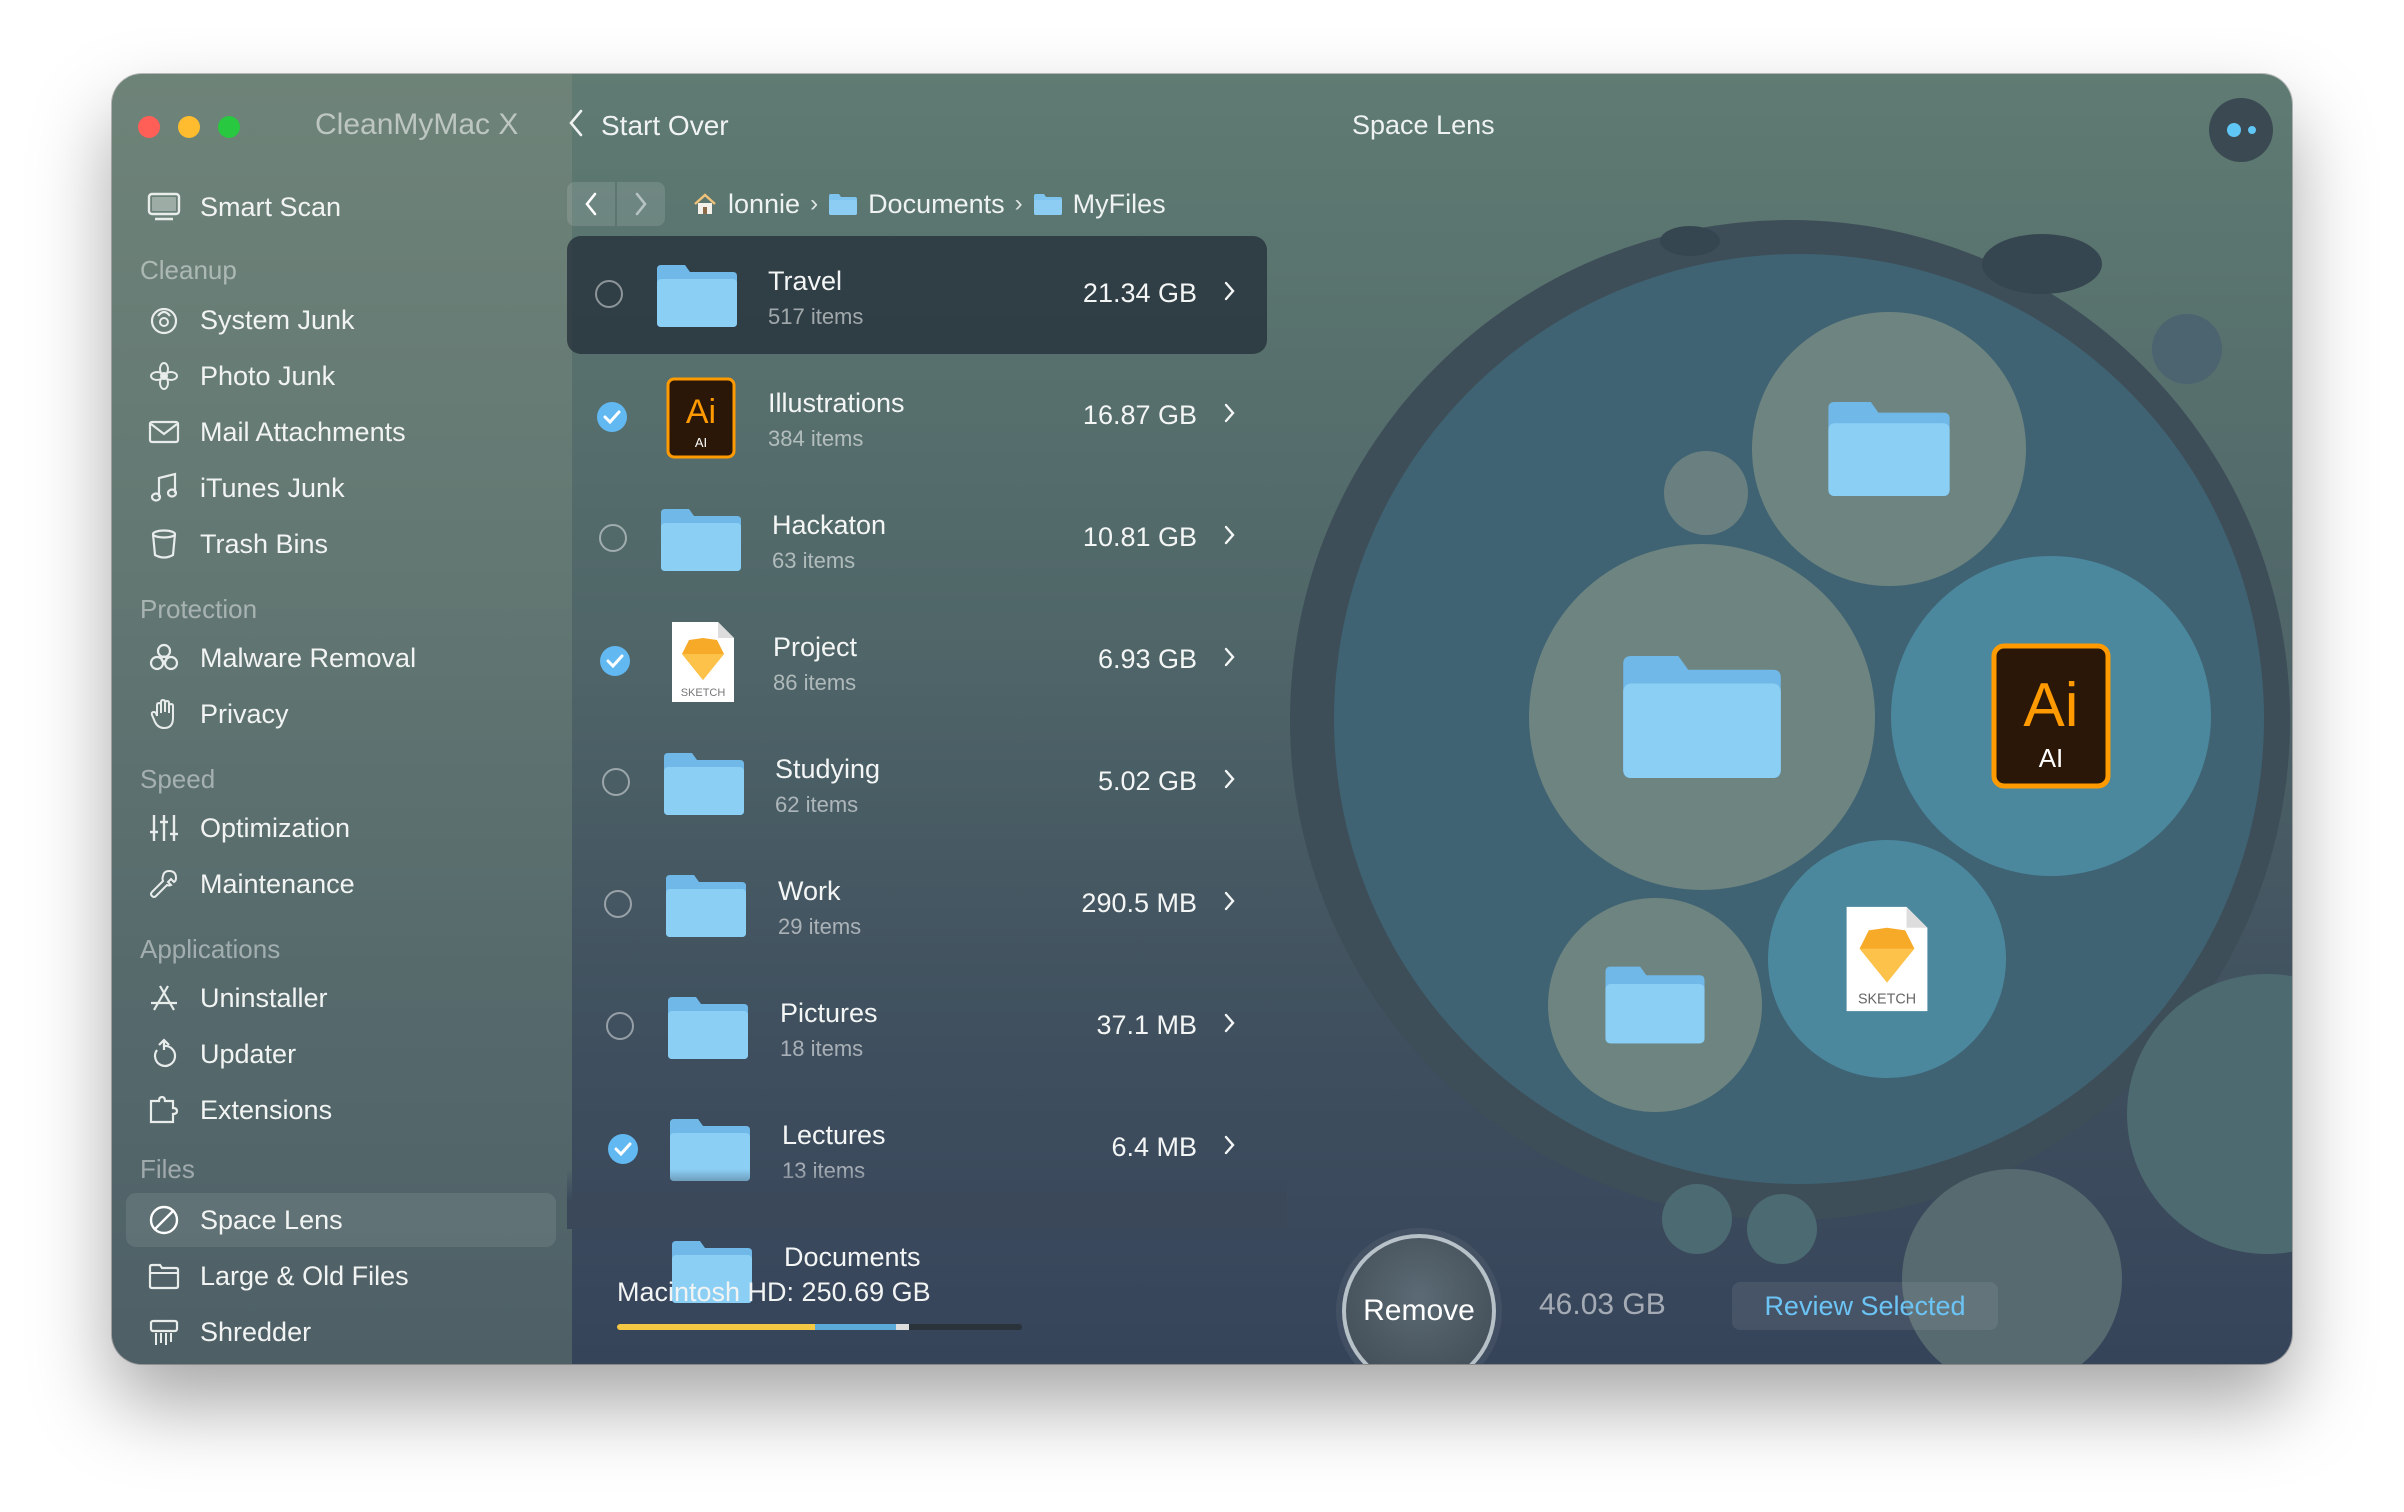 Image resolution: width=2404 pixels, height=1512 pixels. I want to click on review-selected-label: Review Selected, so click(1865, 1305).